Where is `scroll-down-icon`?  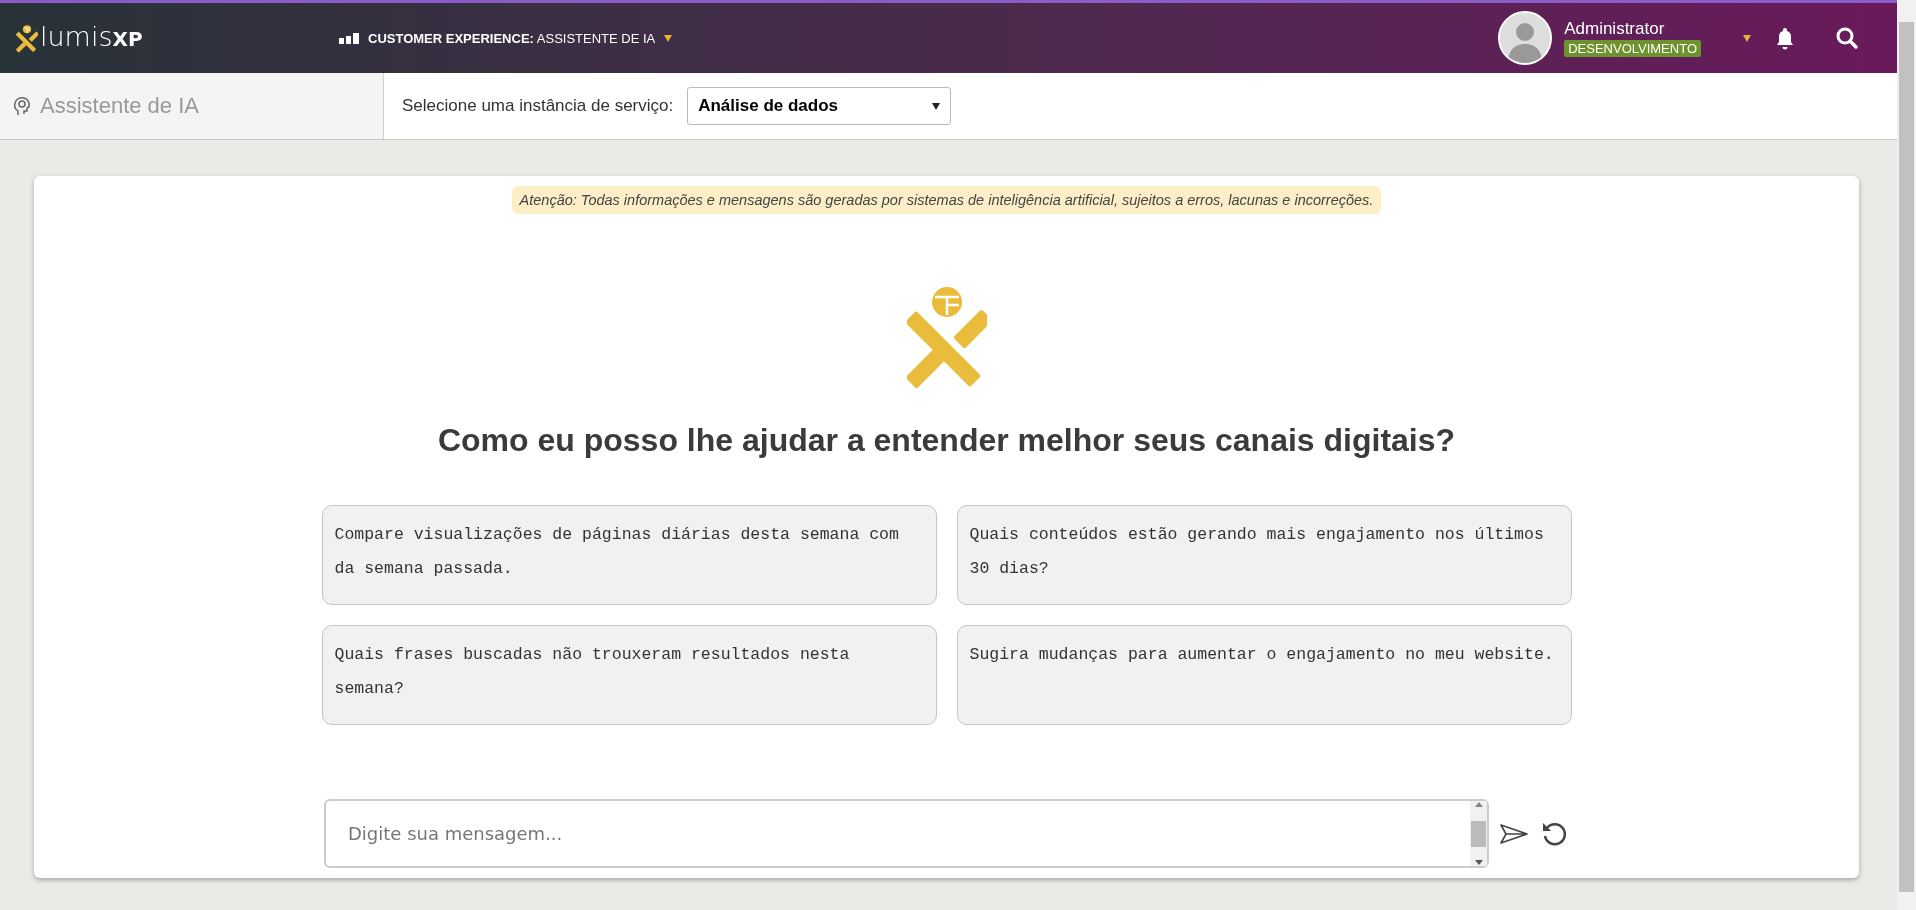
scroll-down-icon is located at coordinates (1478, 862).